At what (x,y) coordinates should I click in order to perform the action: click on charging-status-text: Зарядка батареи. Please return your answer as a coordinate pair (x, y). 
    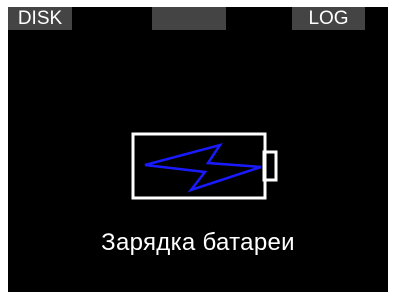
    Looking at the image, I should click on (198, 242).